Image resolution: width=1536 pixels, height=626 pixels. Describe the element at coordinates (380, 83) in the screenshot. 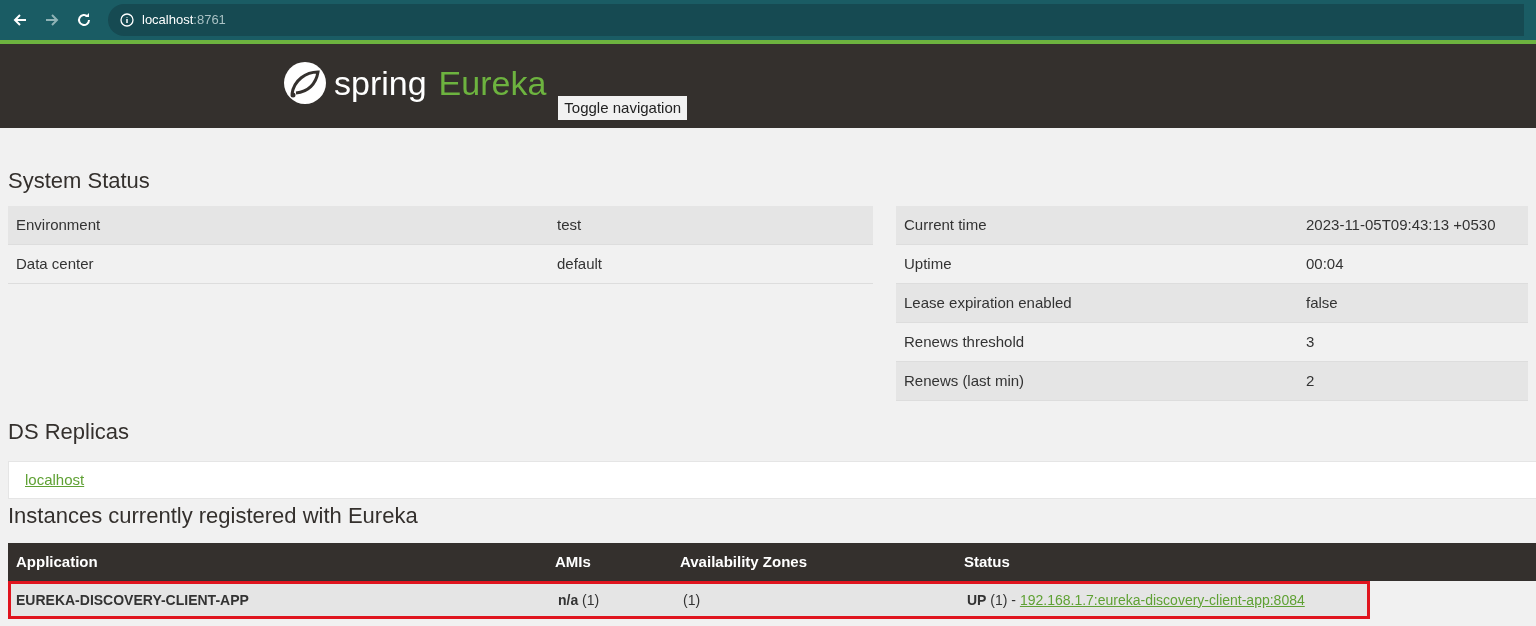

I see `brand-wordmark: spring` at that location.